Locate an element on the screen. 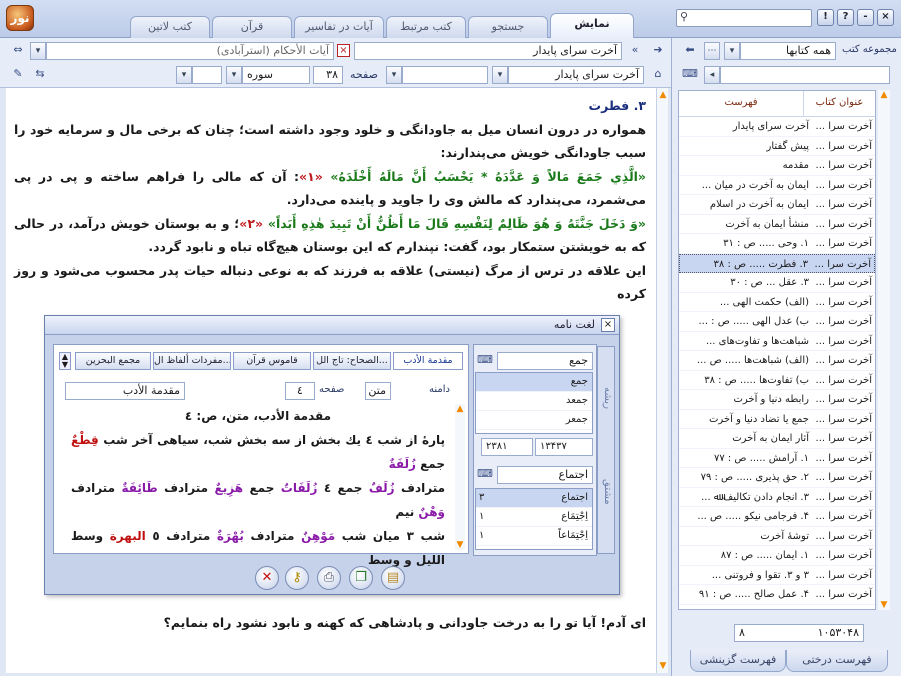  side-tab-root: ريشه is located at coordinates (606, 398).